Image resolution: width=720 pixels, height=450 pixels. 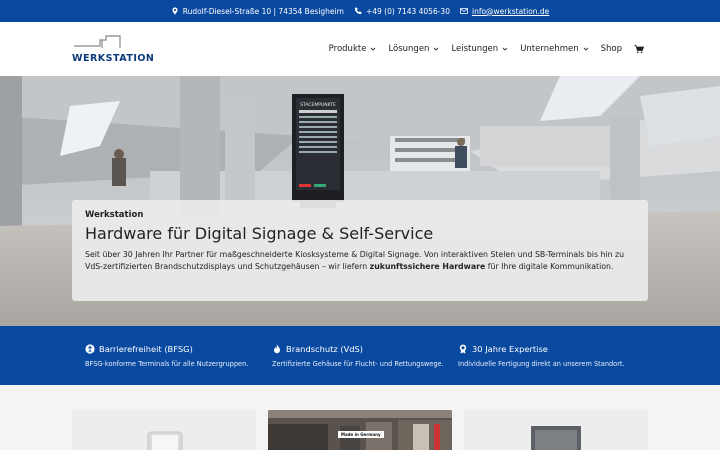 I want to click on showroom-image, so click(x=360, y=430).